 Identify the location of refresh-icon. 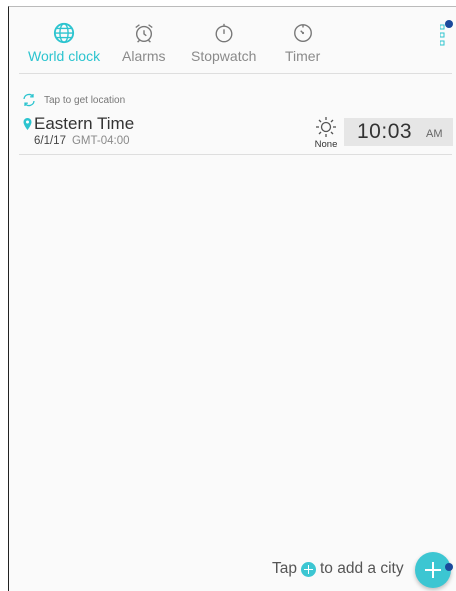
(29, 100).